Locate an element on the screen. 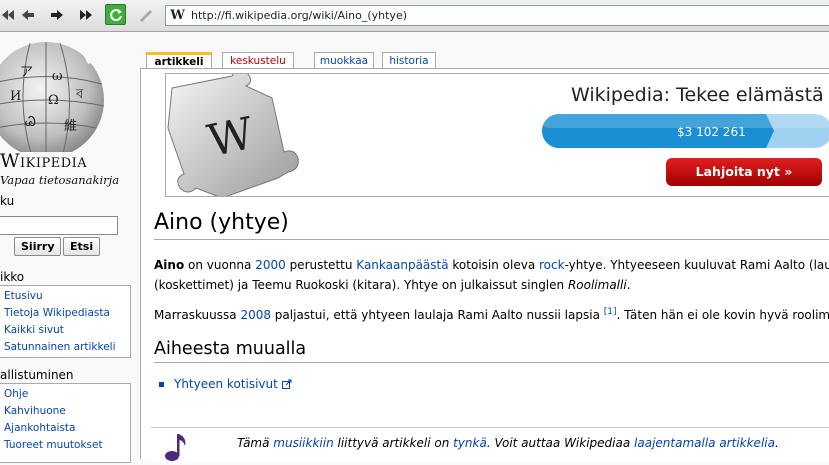 This screenshot has width=829, height=465. wikipedia-favicon-icon: W is located at coordinates (177, 15).